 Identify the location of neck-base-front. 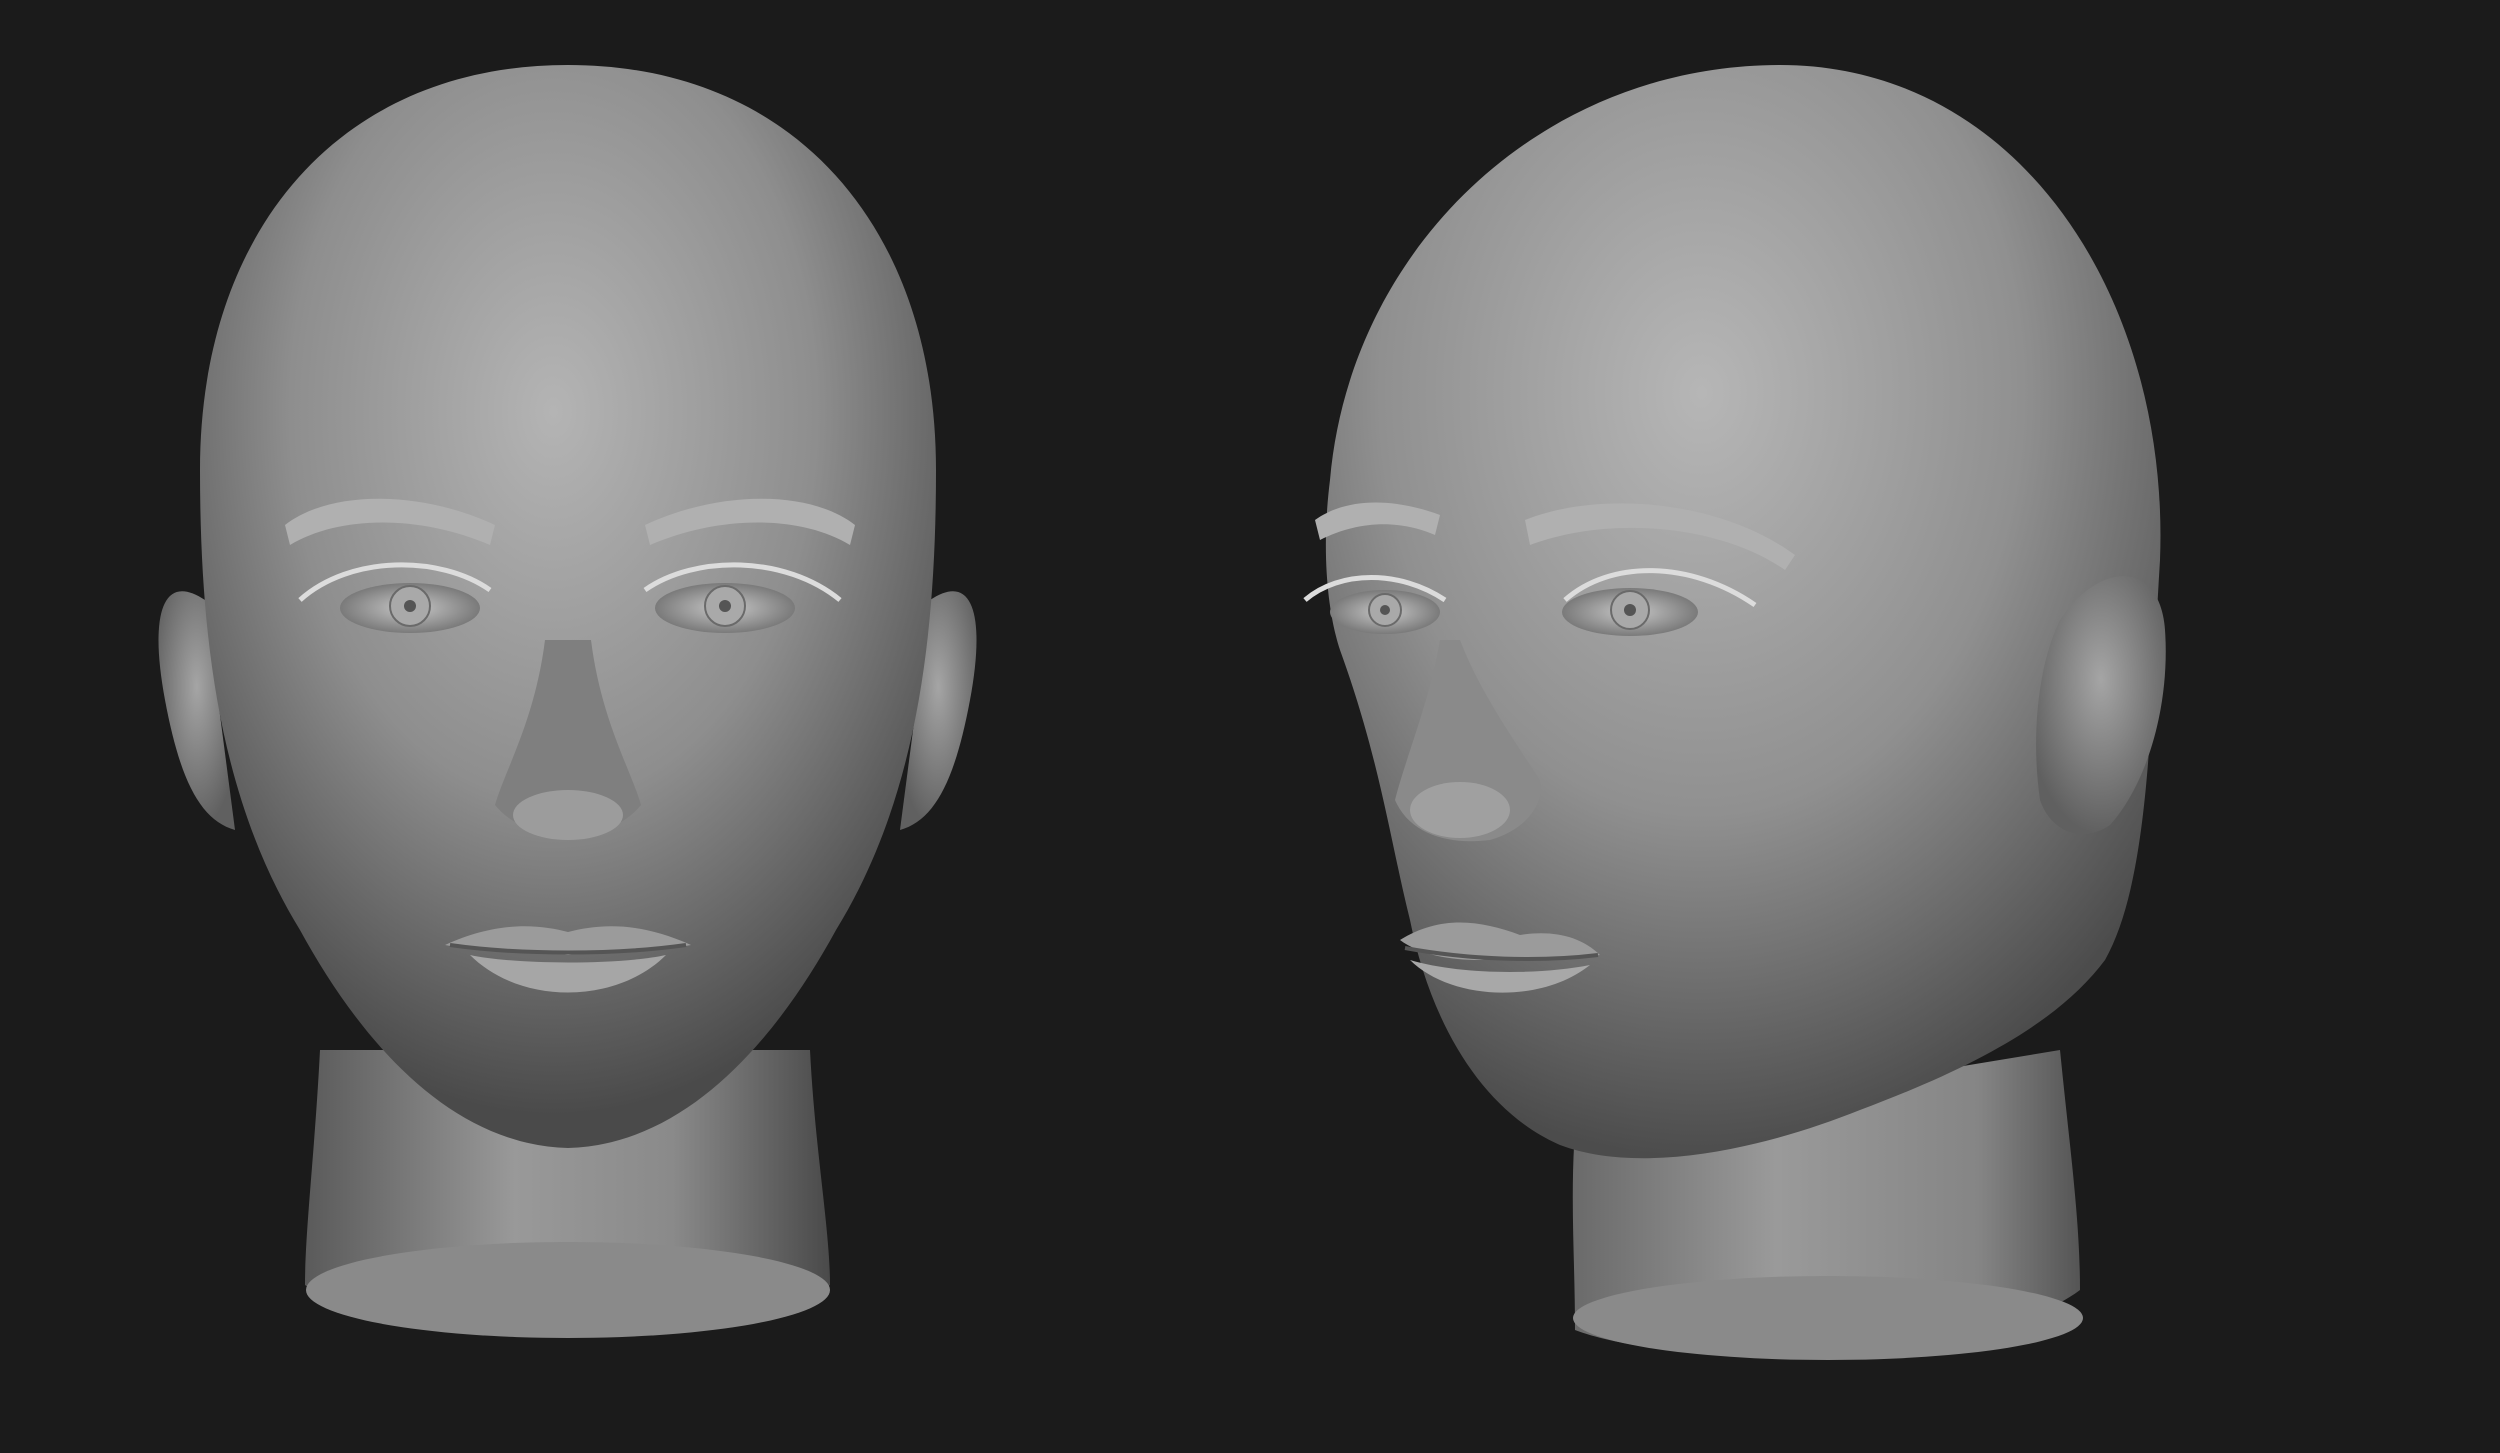
(568, 1290).